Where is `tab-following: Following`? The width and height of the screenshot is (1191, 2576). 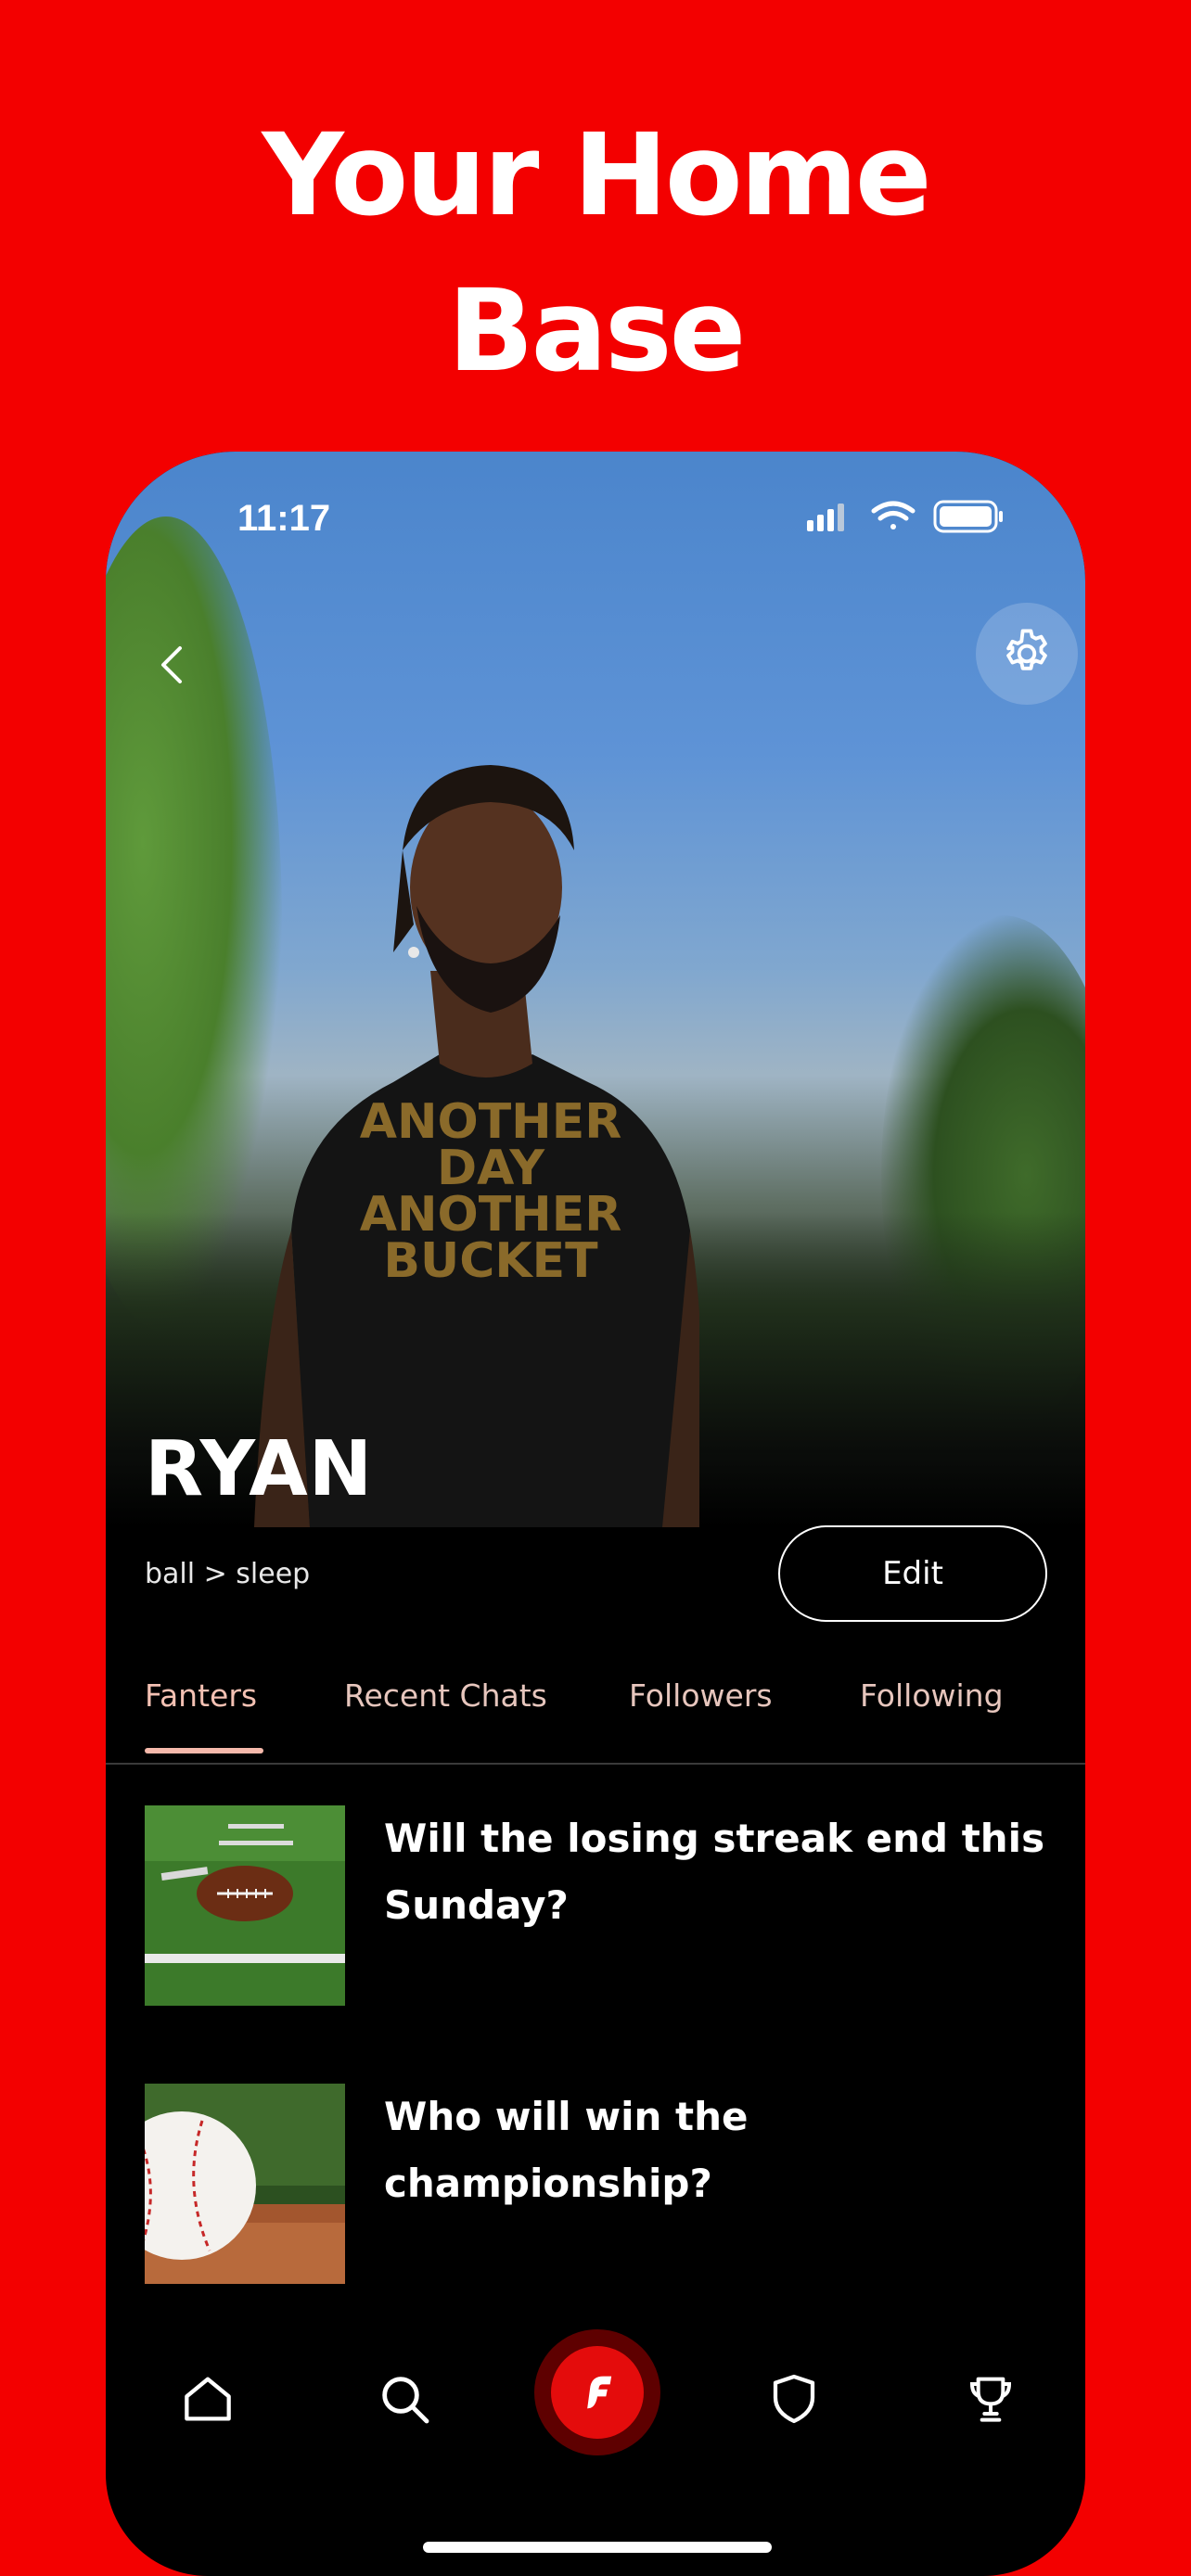
tab-following: Following is located at coordinates (932, 1695).